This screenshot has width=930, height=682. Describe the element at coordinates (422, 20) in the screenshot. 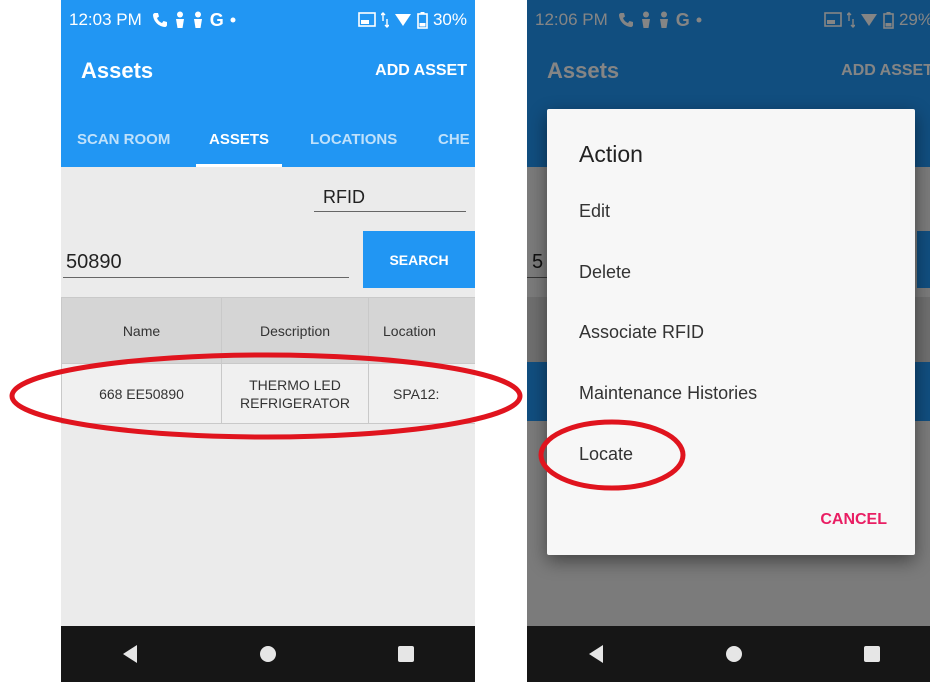

I see `battery-icon` at that location.